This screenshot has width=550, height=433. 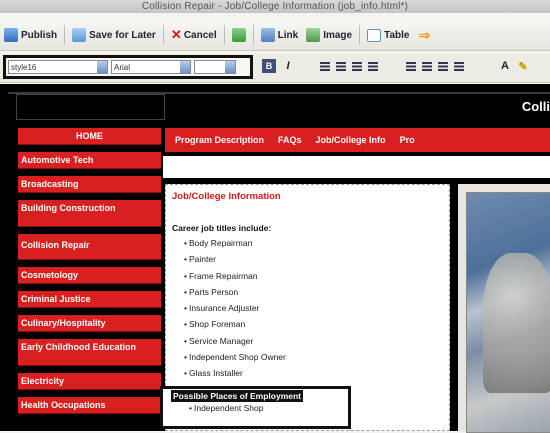 I want to click on font-color-button: A, so click(x=505, y=66).